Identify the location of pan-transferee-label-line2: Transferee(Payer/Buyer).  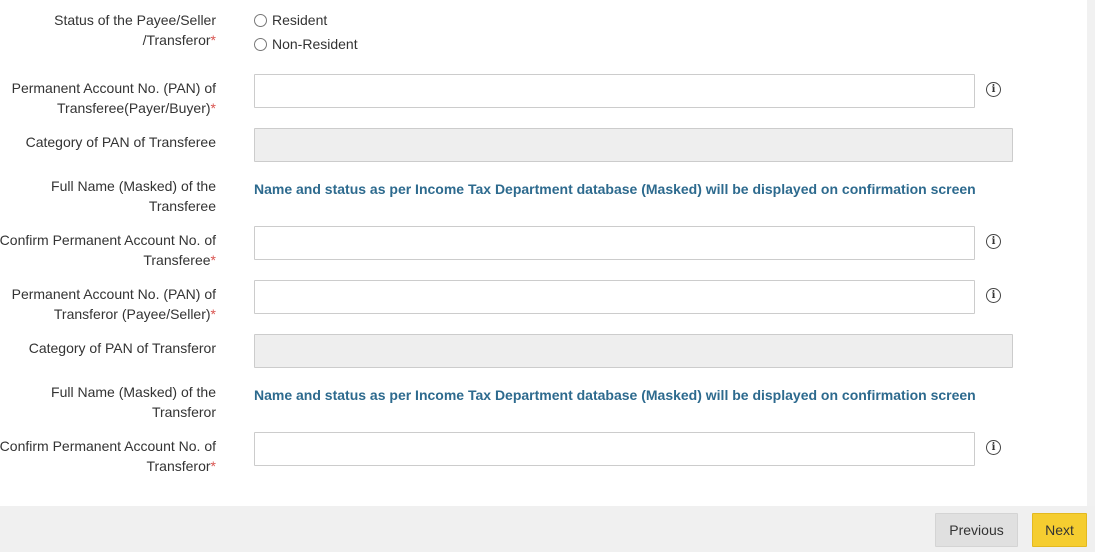
(134, 108).